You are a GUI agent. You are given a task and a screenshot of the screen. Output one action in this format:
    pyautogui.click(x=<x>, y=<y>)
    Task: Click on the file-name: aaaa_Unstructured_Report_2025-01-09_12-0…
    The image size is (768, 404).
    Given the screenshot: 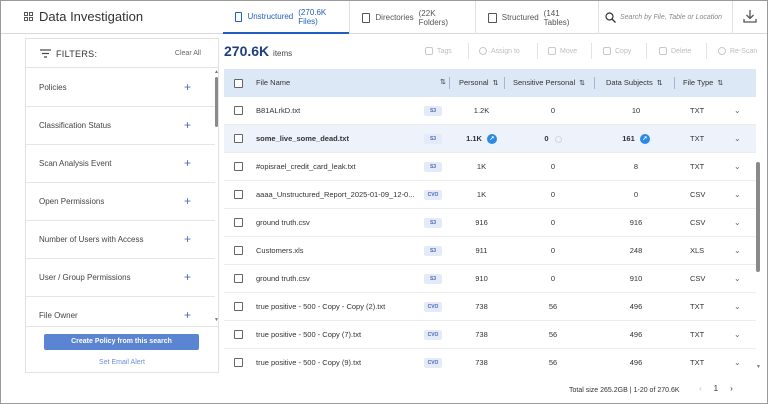 What is the action you would take?
    pyautogui.click(x=336, y=195)
    